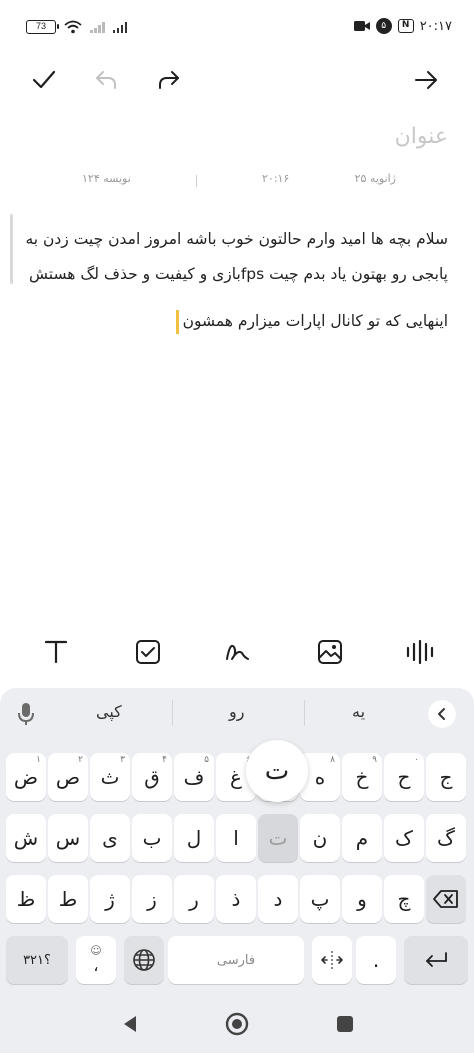 The image size is (474, 1053). What do you see at coordinates (426, 80) in the screenshot?
I see `arrow-right-icon` at bounding box center [426, 80].